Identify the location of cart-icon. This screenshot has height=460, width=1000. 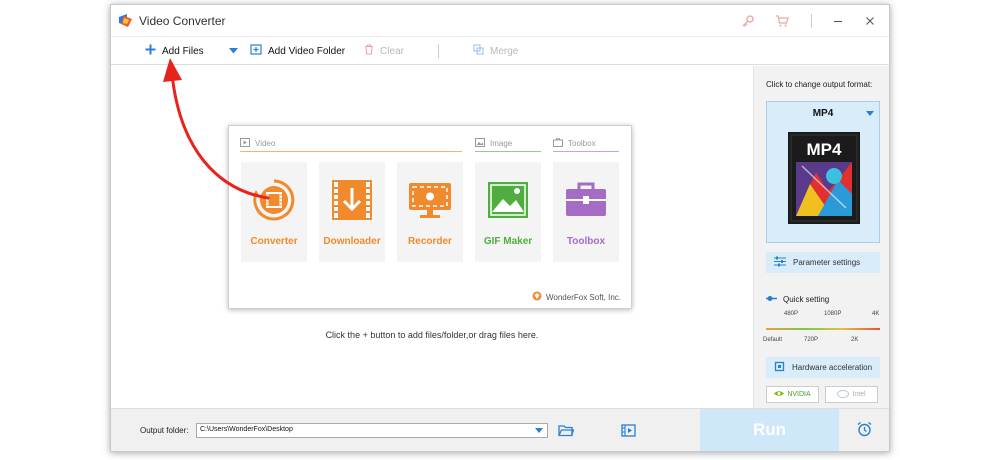
(782, 21).